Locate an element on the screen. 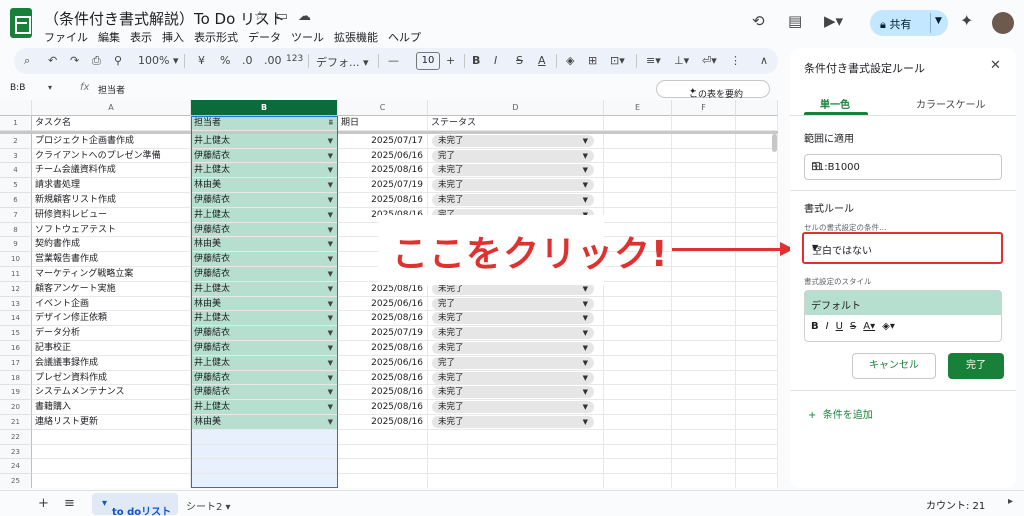  tab-single-color: 単一色 is located at coordinates (835, 103).